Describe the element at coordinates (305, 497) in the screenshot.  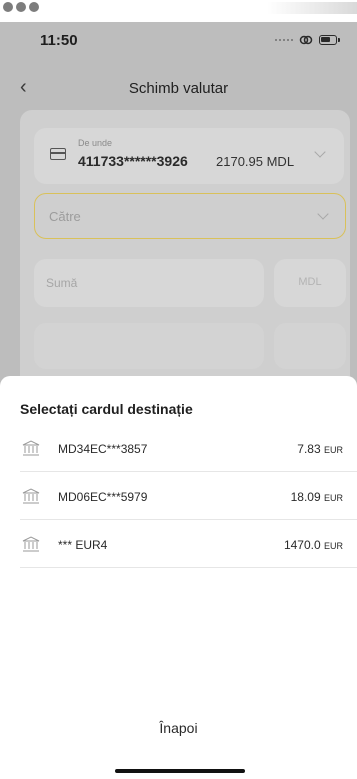
I see `account-amount: 18.09` at that location.